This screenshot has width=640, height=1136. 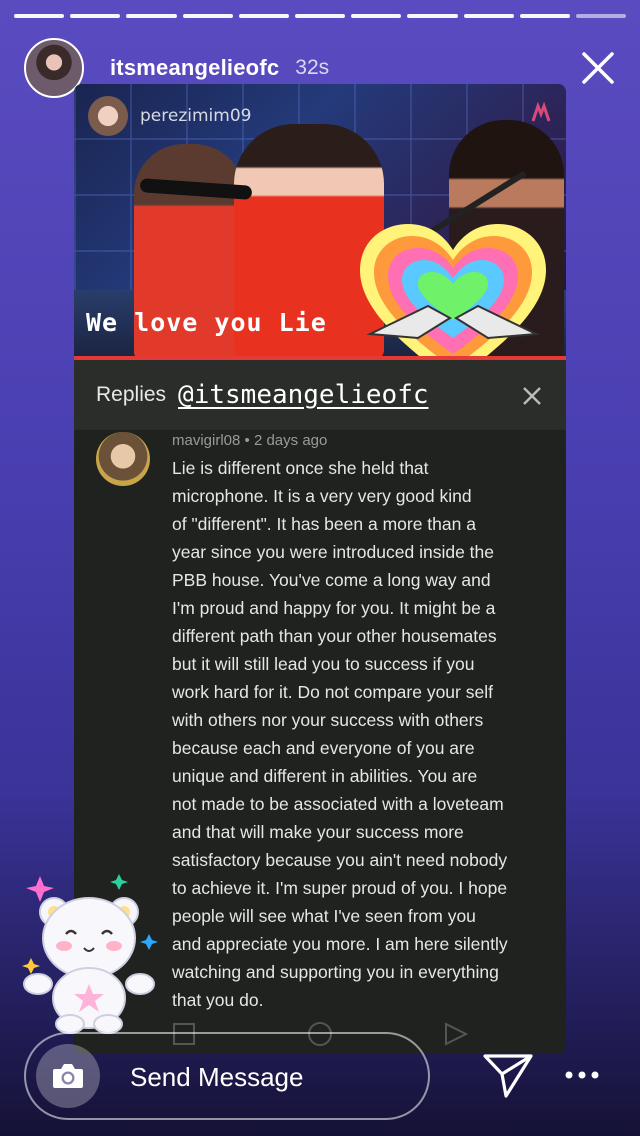 I want to click on comment-meta: mavigirl08 • 2 days ago, so click(x=249, y=440).